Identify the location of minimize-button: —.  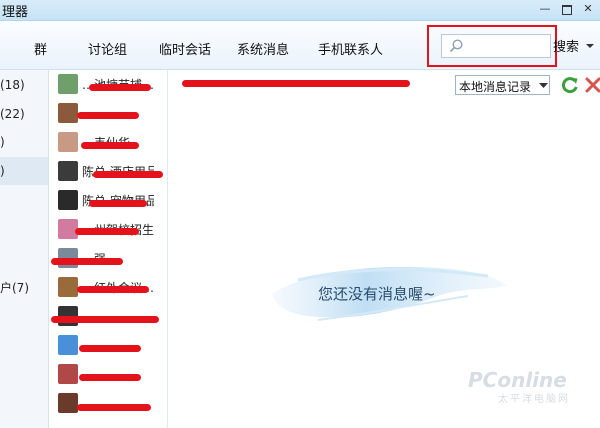
(545, 9).